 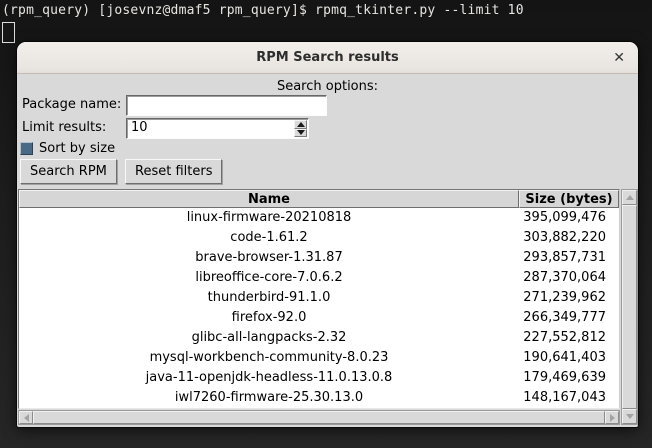 I want to click on scroll-left-icon, so click(x=26, y=417).